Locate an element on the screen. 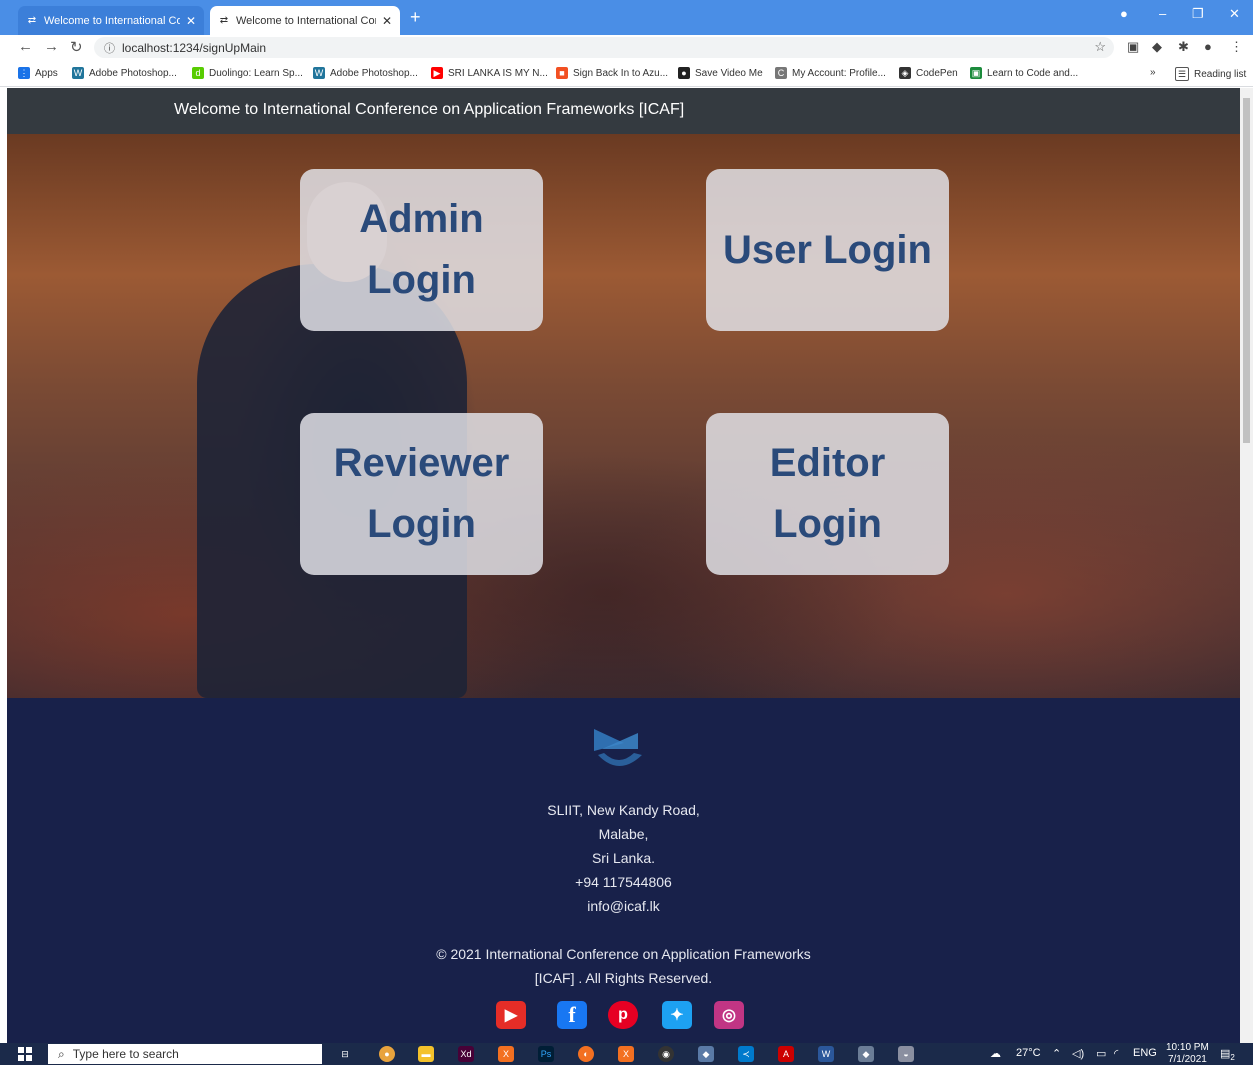 The image size is (1253, 1066). admin-login-label: Admin Login is located at coordinates (421, 249).